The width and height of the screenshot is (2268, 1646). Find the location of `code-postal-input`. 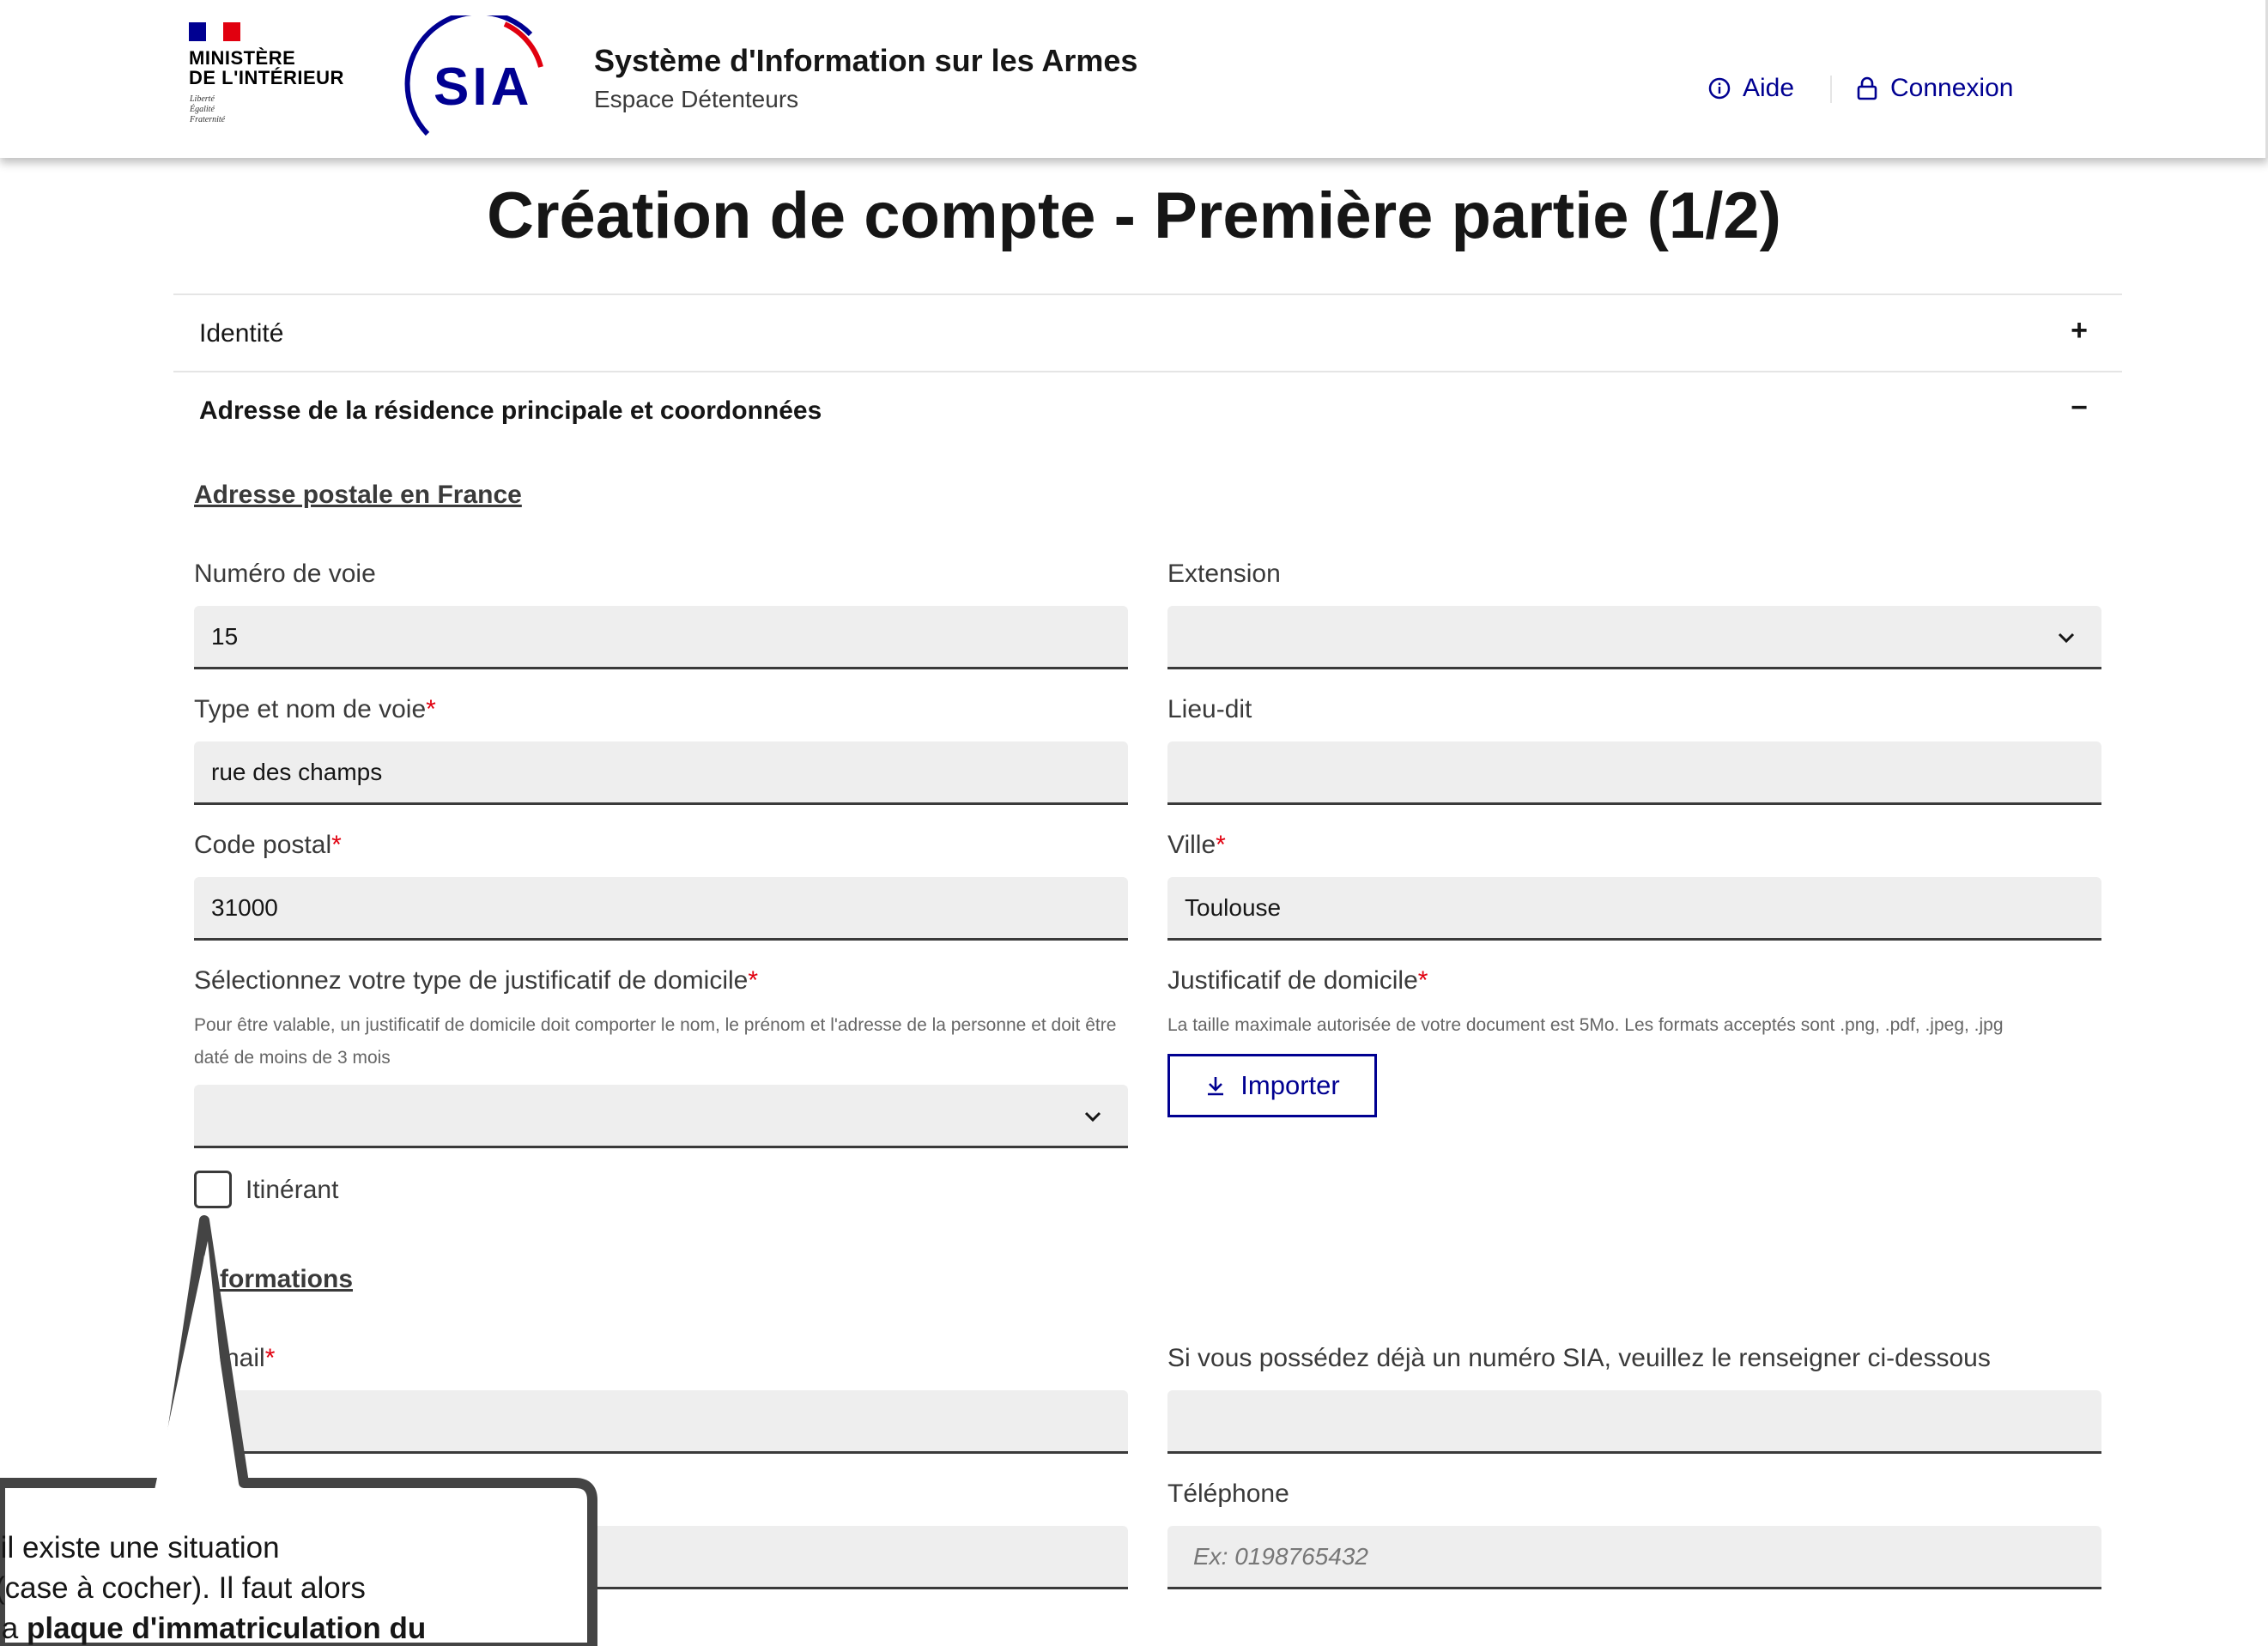

code-postal-input is located at coordinates (661, 907).